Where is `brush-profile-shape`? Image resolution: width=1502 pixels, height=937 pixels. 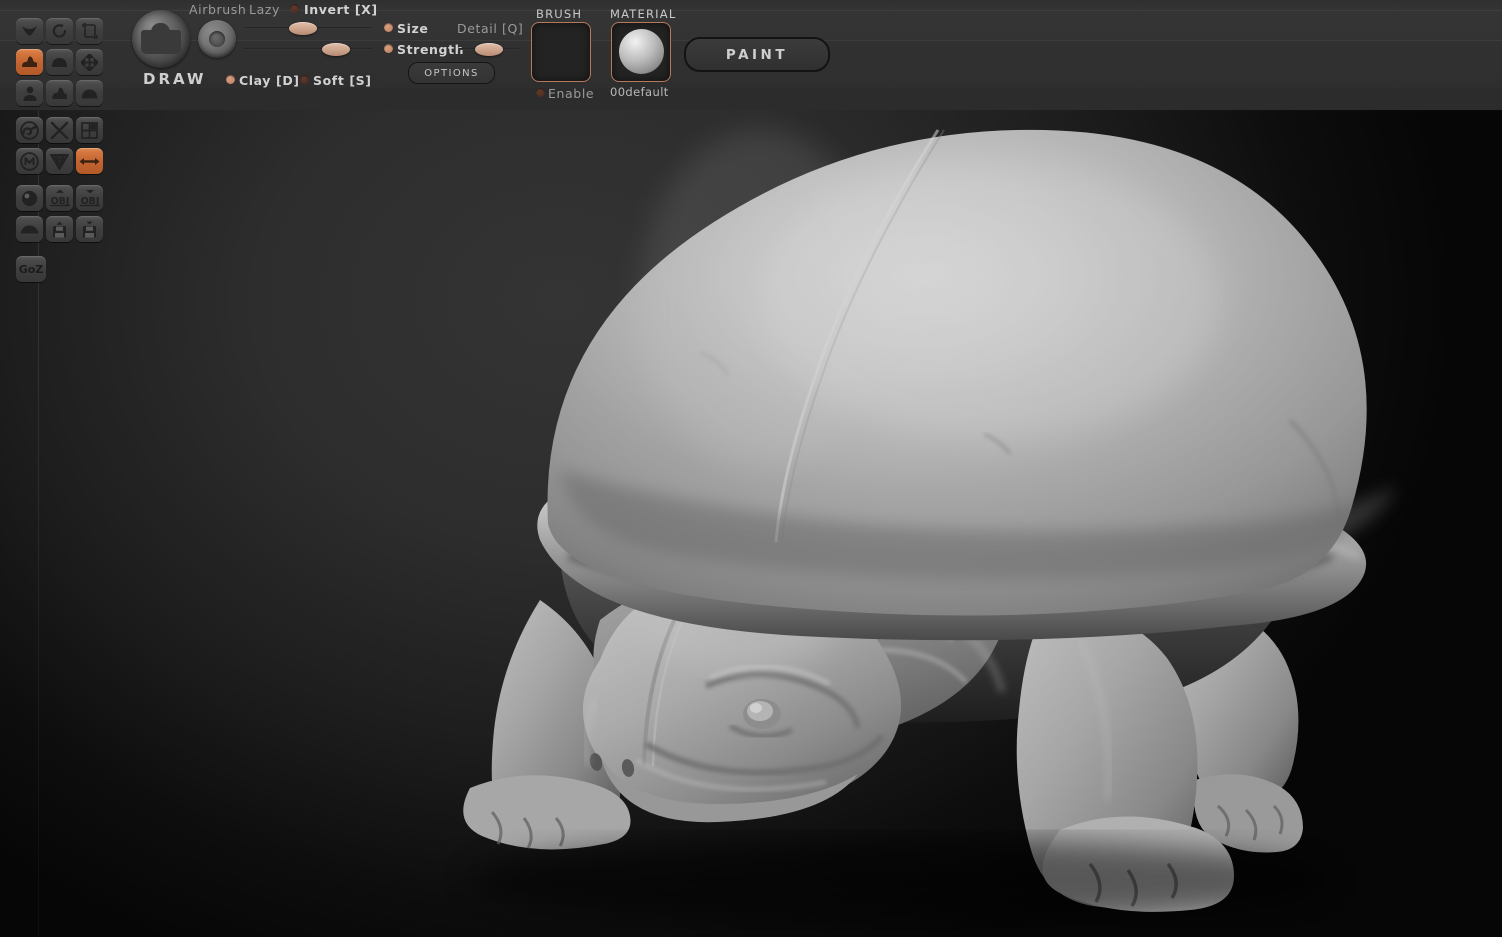 brush-profile-shape is located at coordinates (161, 42).